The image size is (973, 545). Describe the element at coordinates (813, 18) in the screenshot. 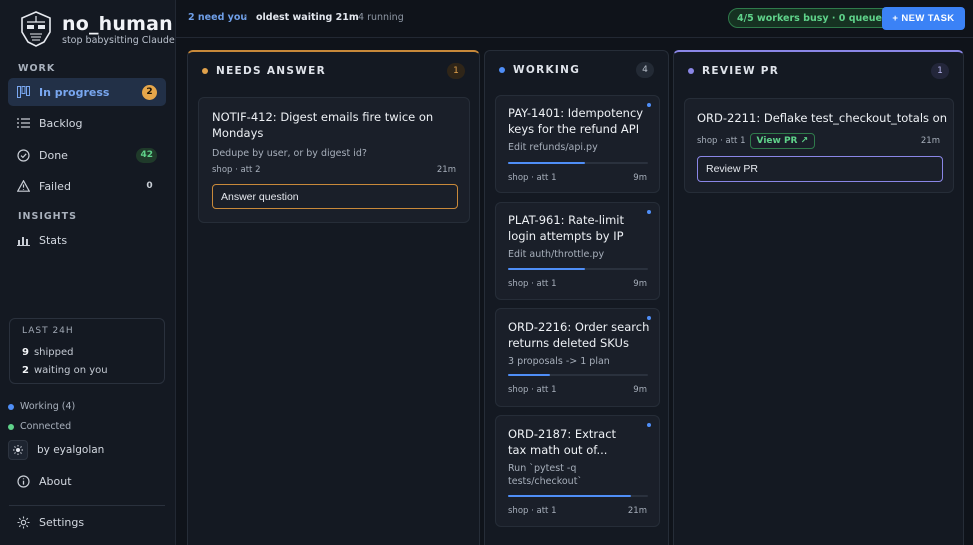

I see `workers-status-pill: 4/5 workers busy · 0 queued` at that location.